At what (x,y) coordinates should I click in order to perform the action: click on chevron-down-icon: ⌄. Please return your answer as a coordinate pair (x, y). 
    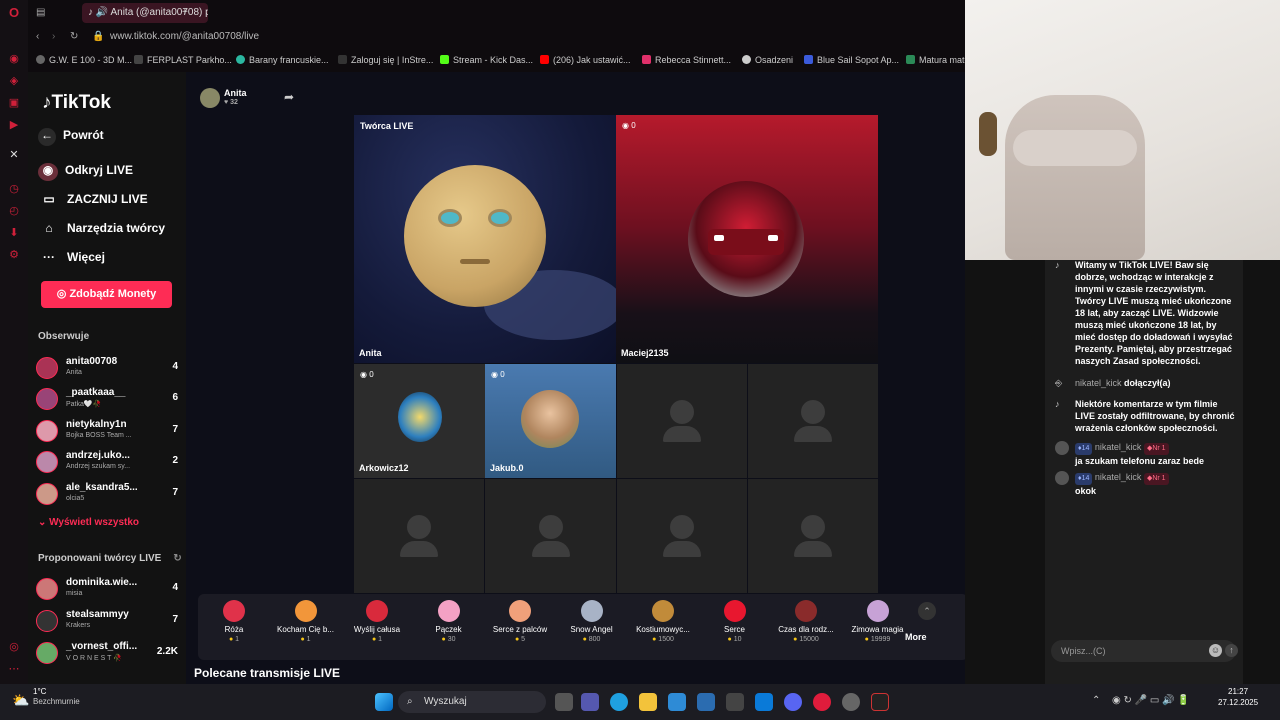
    Looking at the image, I should click on (44, 522).